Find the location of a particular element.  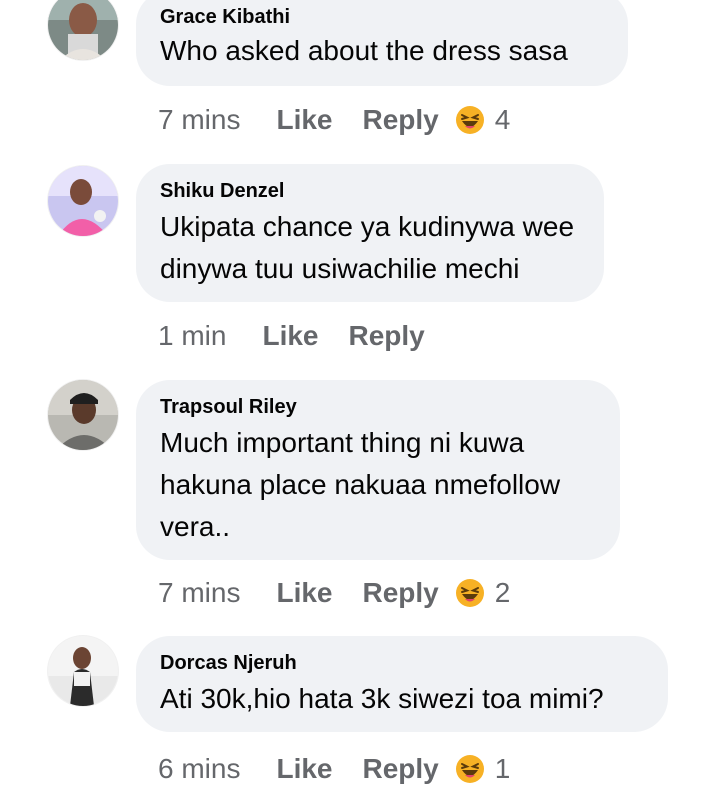

reaction-summary: 4 is located at coordinates (483, 120).